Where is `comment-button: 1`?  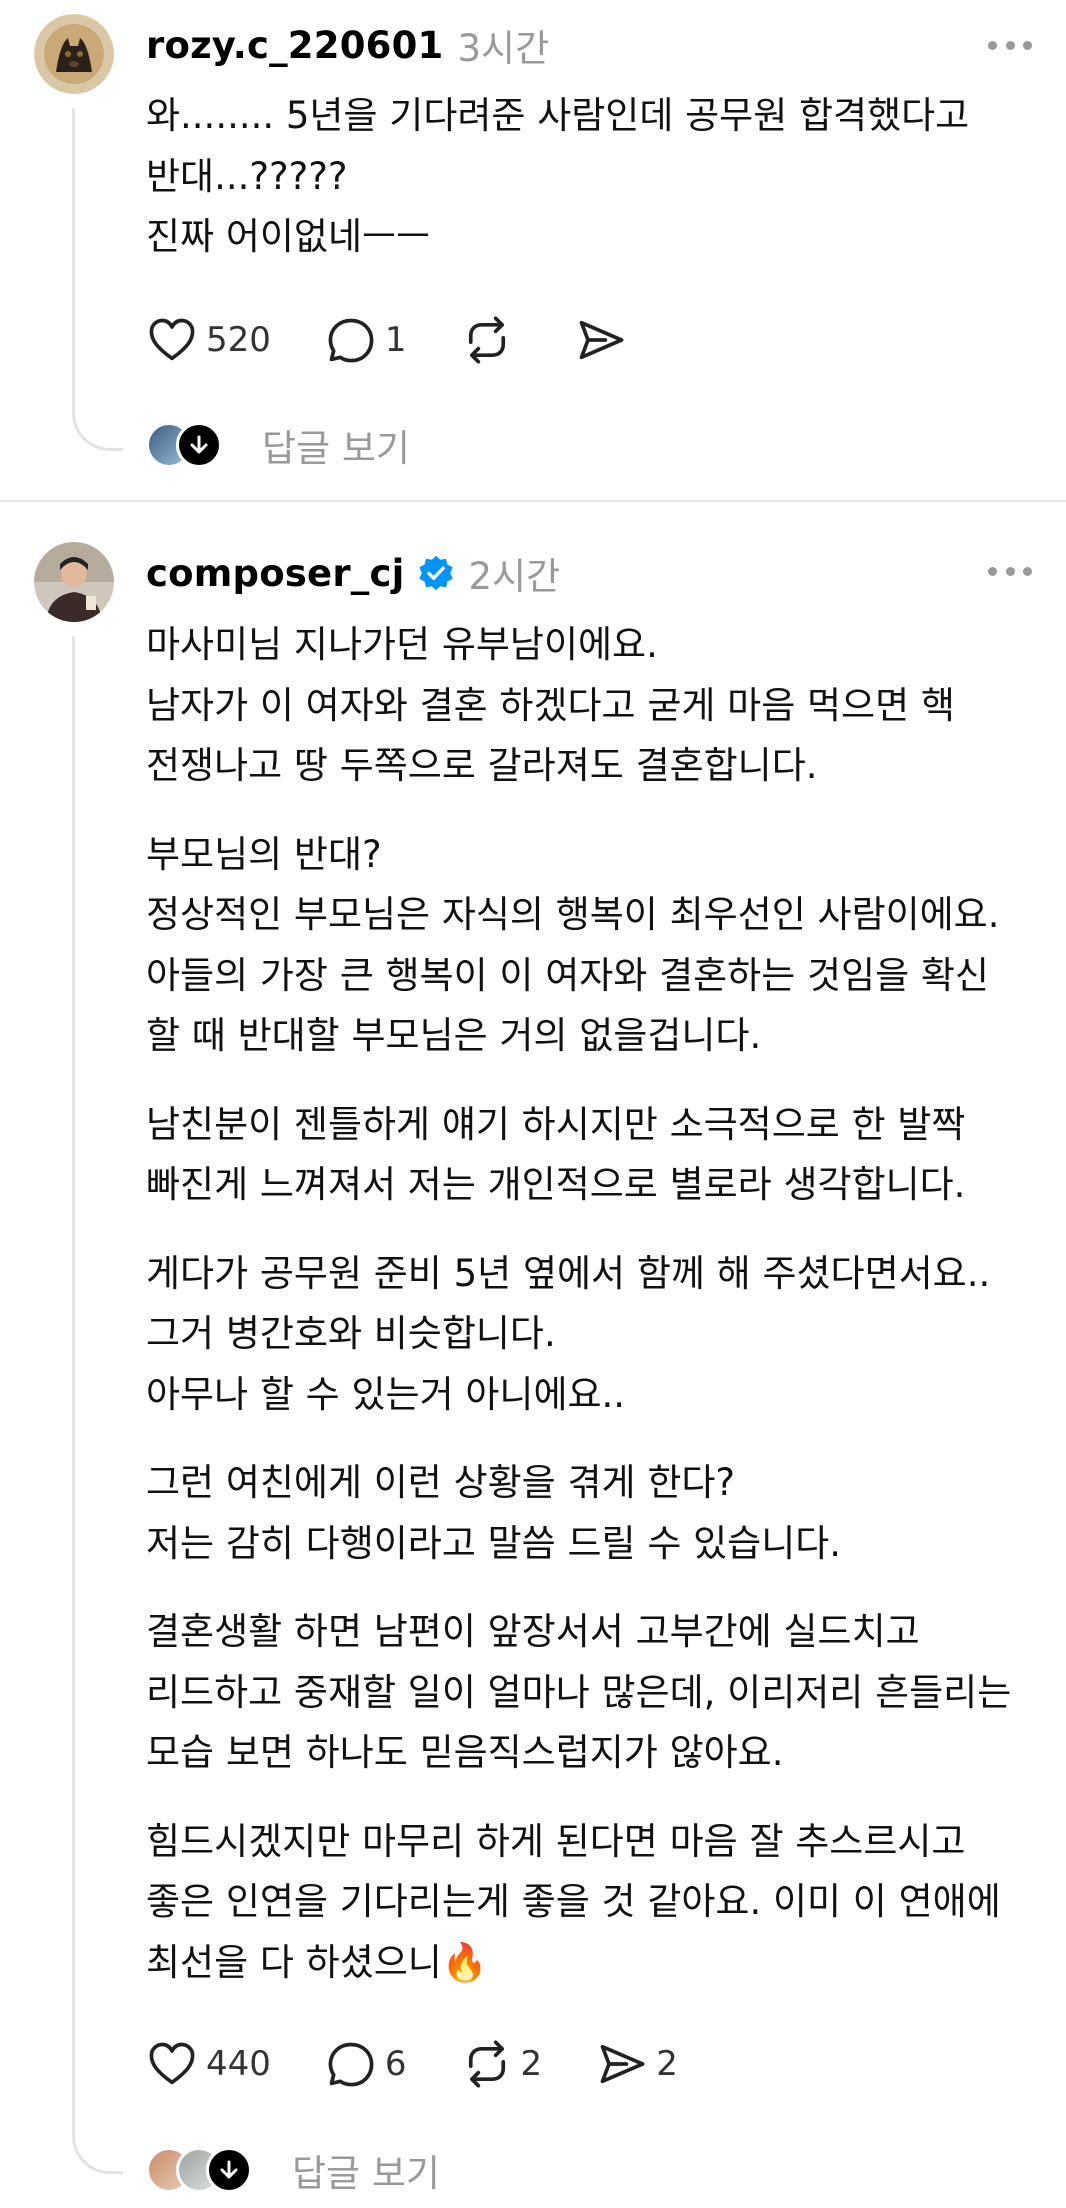
comment-button: 1 is located at coordinates (366, 340).